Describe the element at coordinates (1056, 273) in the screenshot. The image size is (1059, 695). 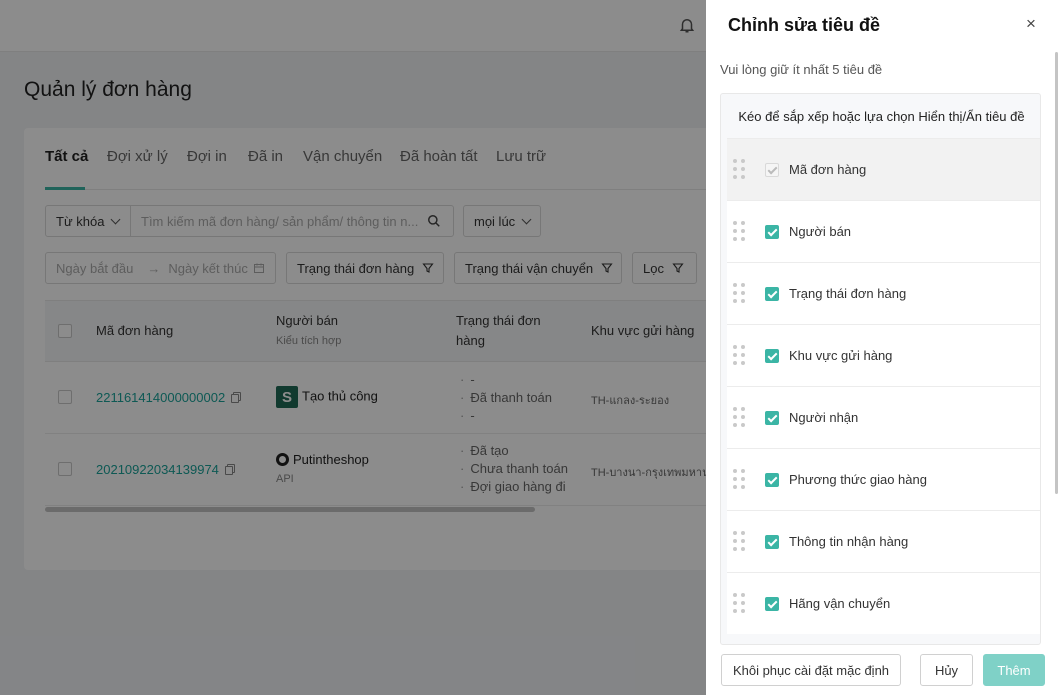
I see `vertical-scrollbar` at that location.